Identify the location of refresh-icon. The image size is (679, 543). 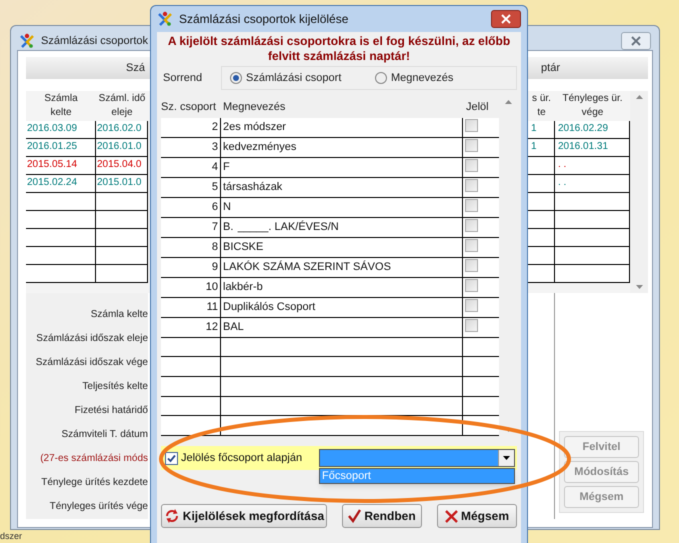
(172, 516).